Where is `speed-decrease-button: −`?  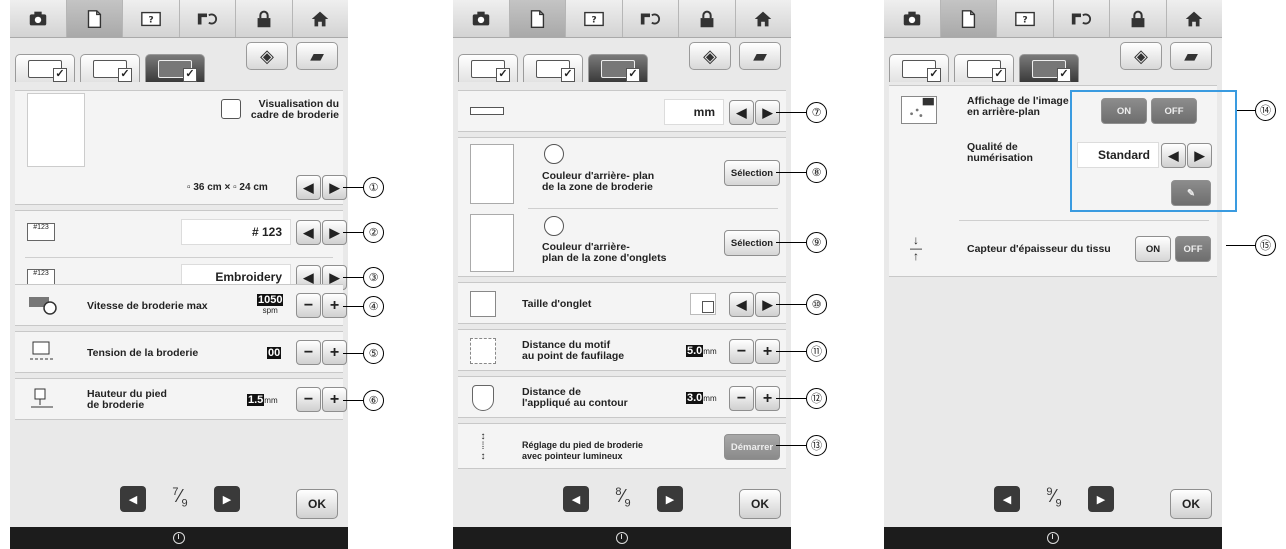
speed-decrease-button: − is located at coordinates (308, 305).